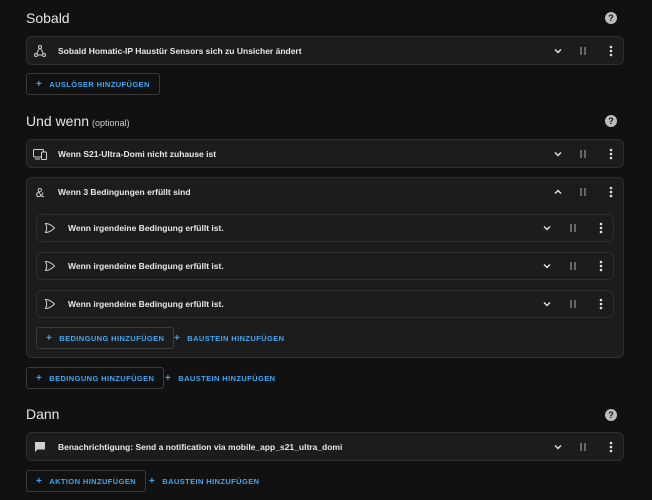 This screenshot has width=652, height=500. I want to click on add-action-block-button: + BAUSTEIN HINZUFÜGEN, so click(204, 481).